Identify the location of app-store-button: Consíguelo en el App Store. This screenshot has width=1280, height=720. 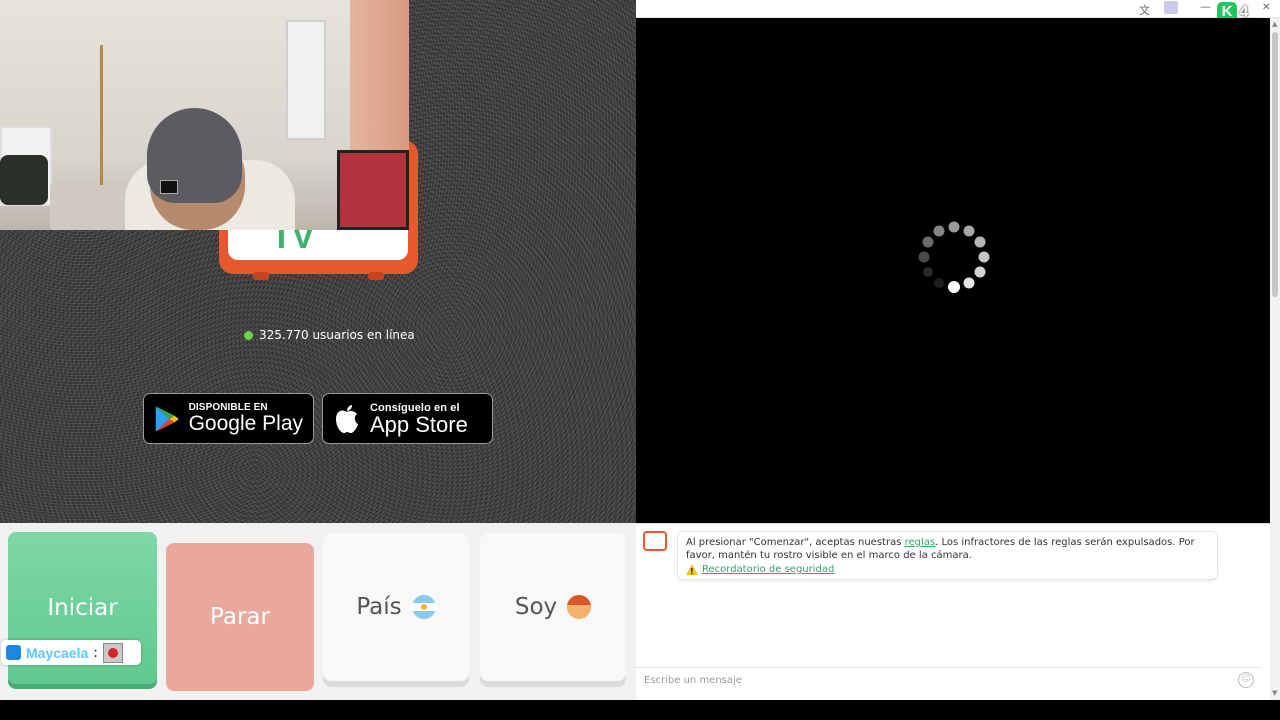
(407, 418).